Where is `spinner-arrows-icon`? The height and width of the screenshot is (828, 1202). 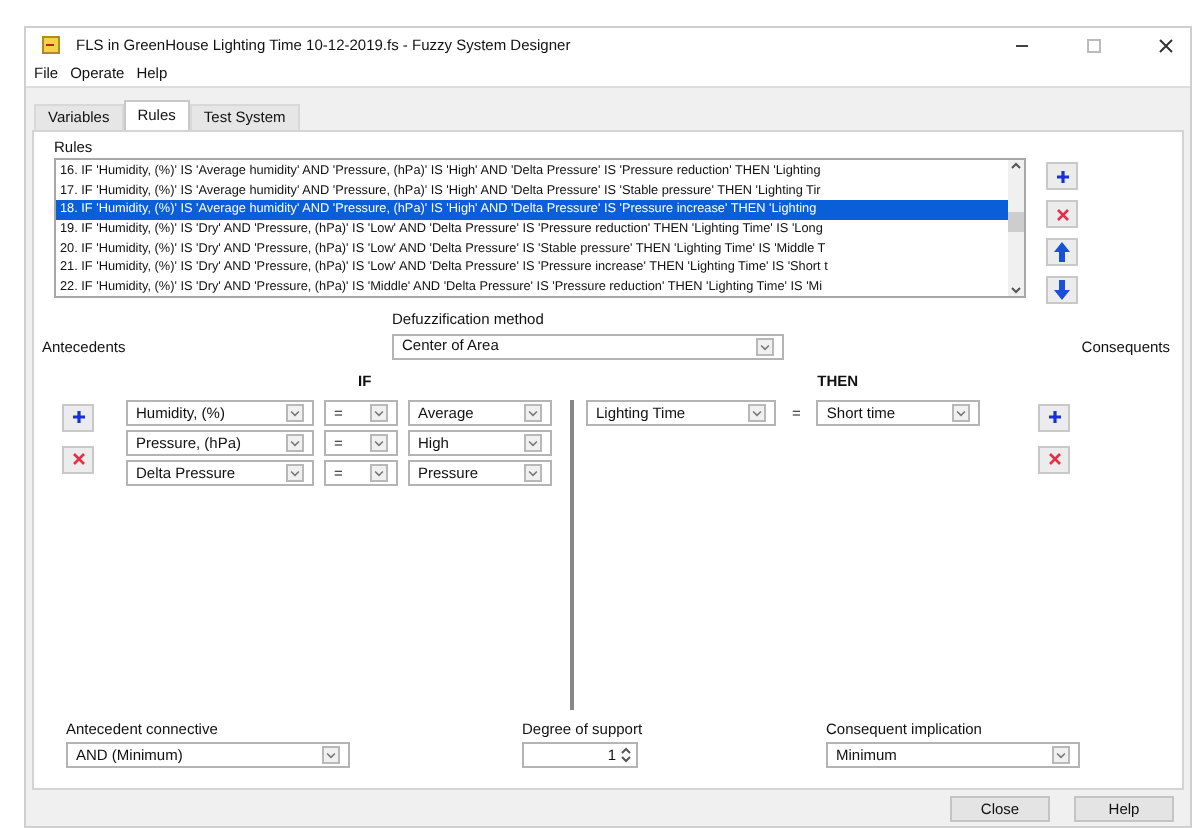
spinner-arrows-icon is located at coordinates (626, 755).